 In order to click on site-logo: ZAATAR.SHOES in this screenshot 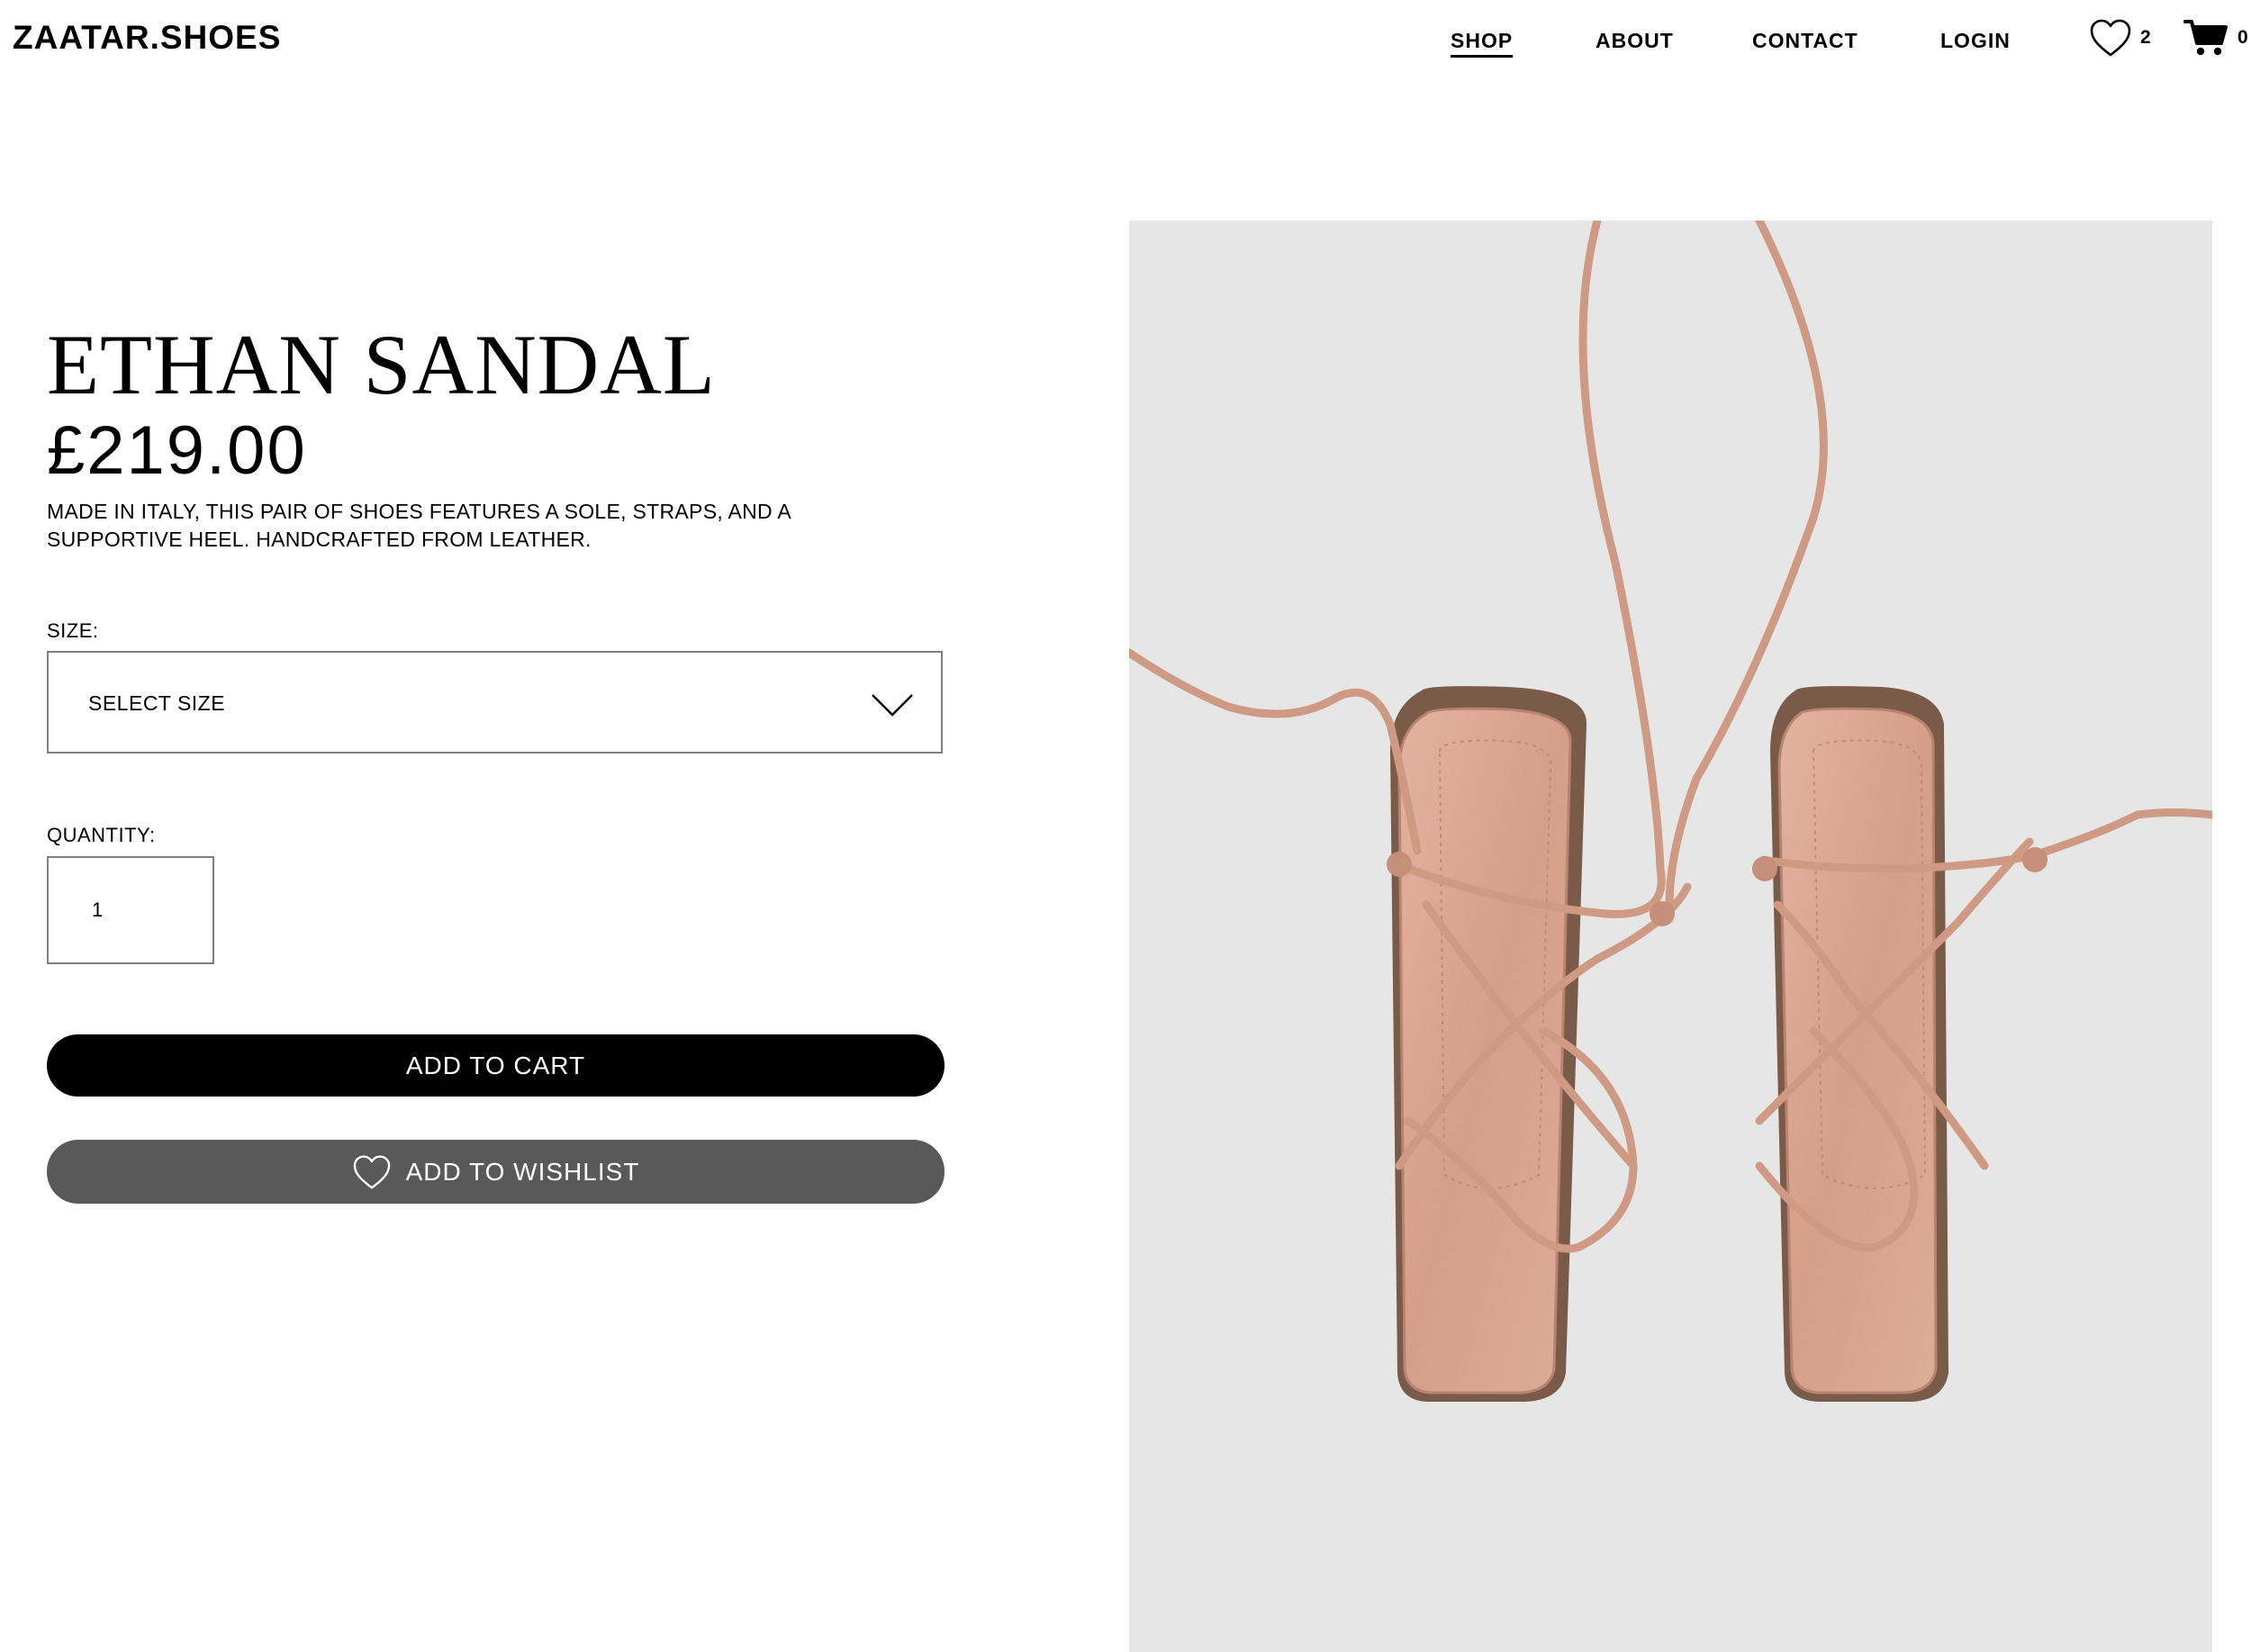, I will do `click(147, 37)`.